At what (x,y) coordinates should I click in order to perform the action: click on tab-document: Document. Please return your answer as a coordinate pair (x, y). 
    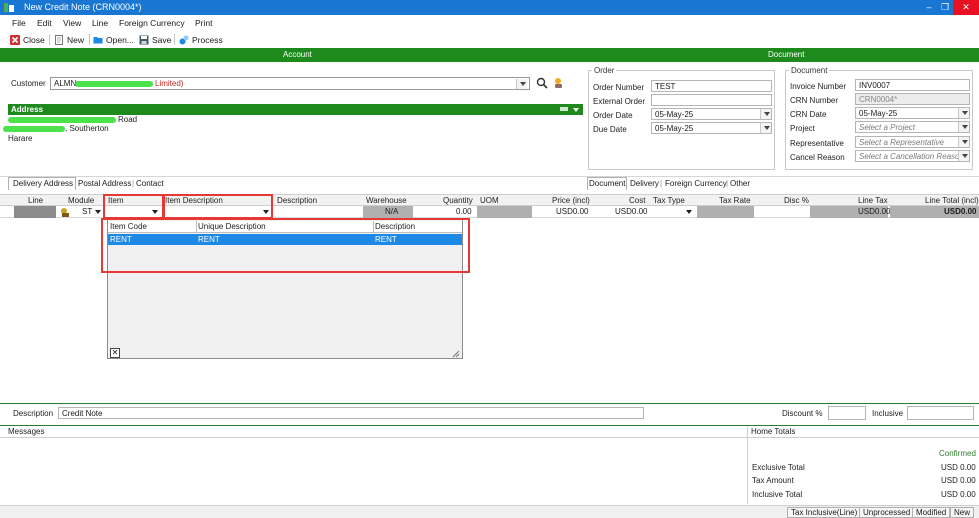
    Looking at the image, I should click on (607, 183).